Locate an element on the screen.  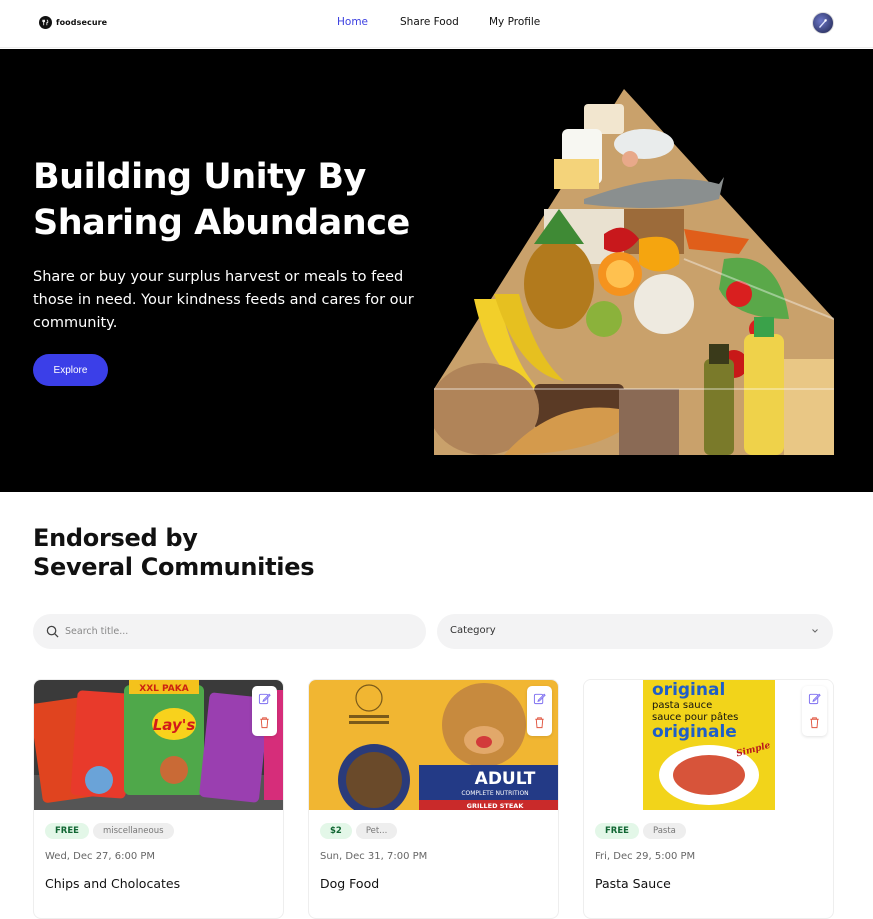
section-title-line1: Endorsed by is located at coordinates (115, 538).